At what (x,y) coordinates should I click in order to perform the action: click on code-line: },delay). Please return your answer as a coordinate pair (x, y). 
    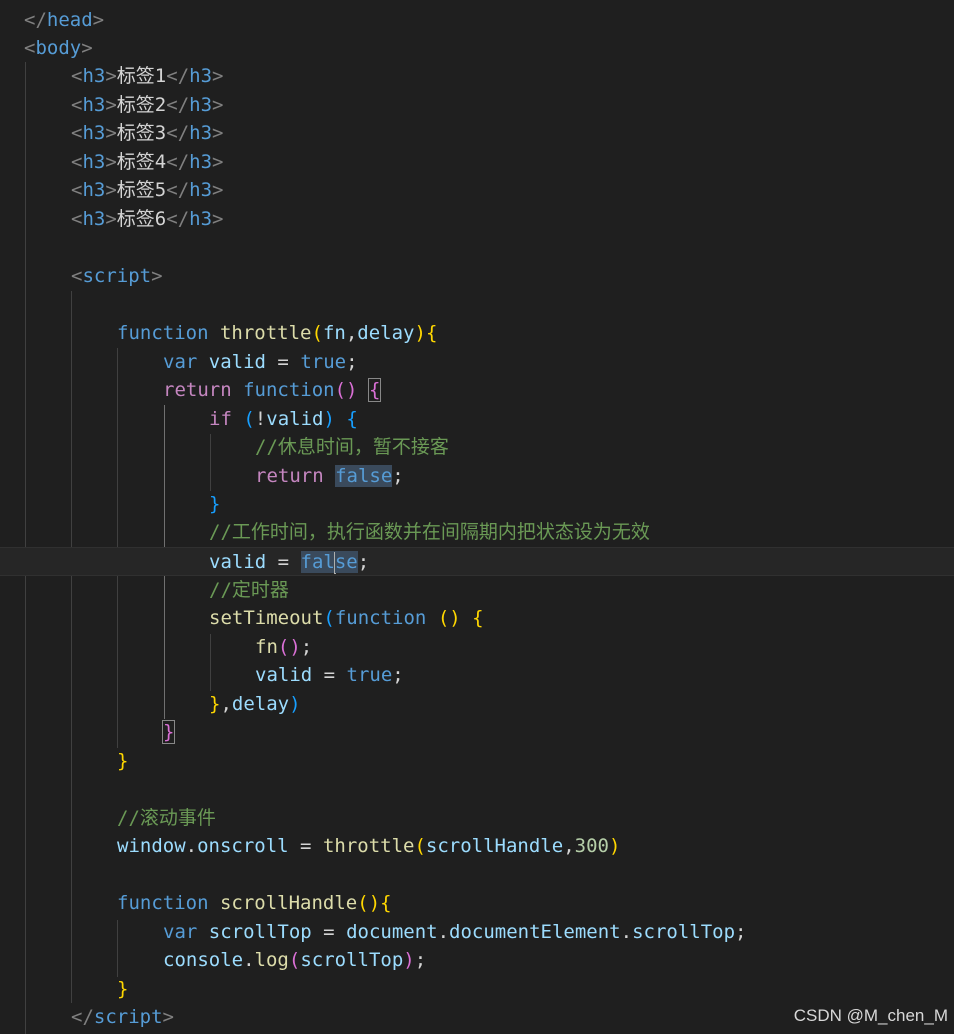
    Looking at the image, I should click on (255, 704).